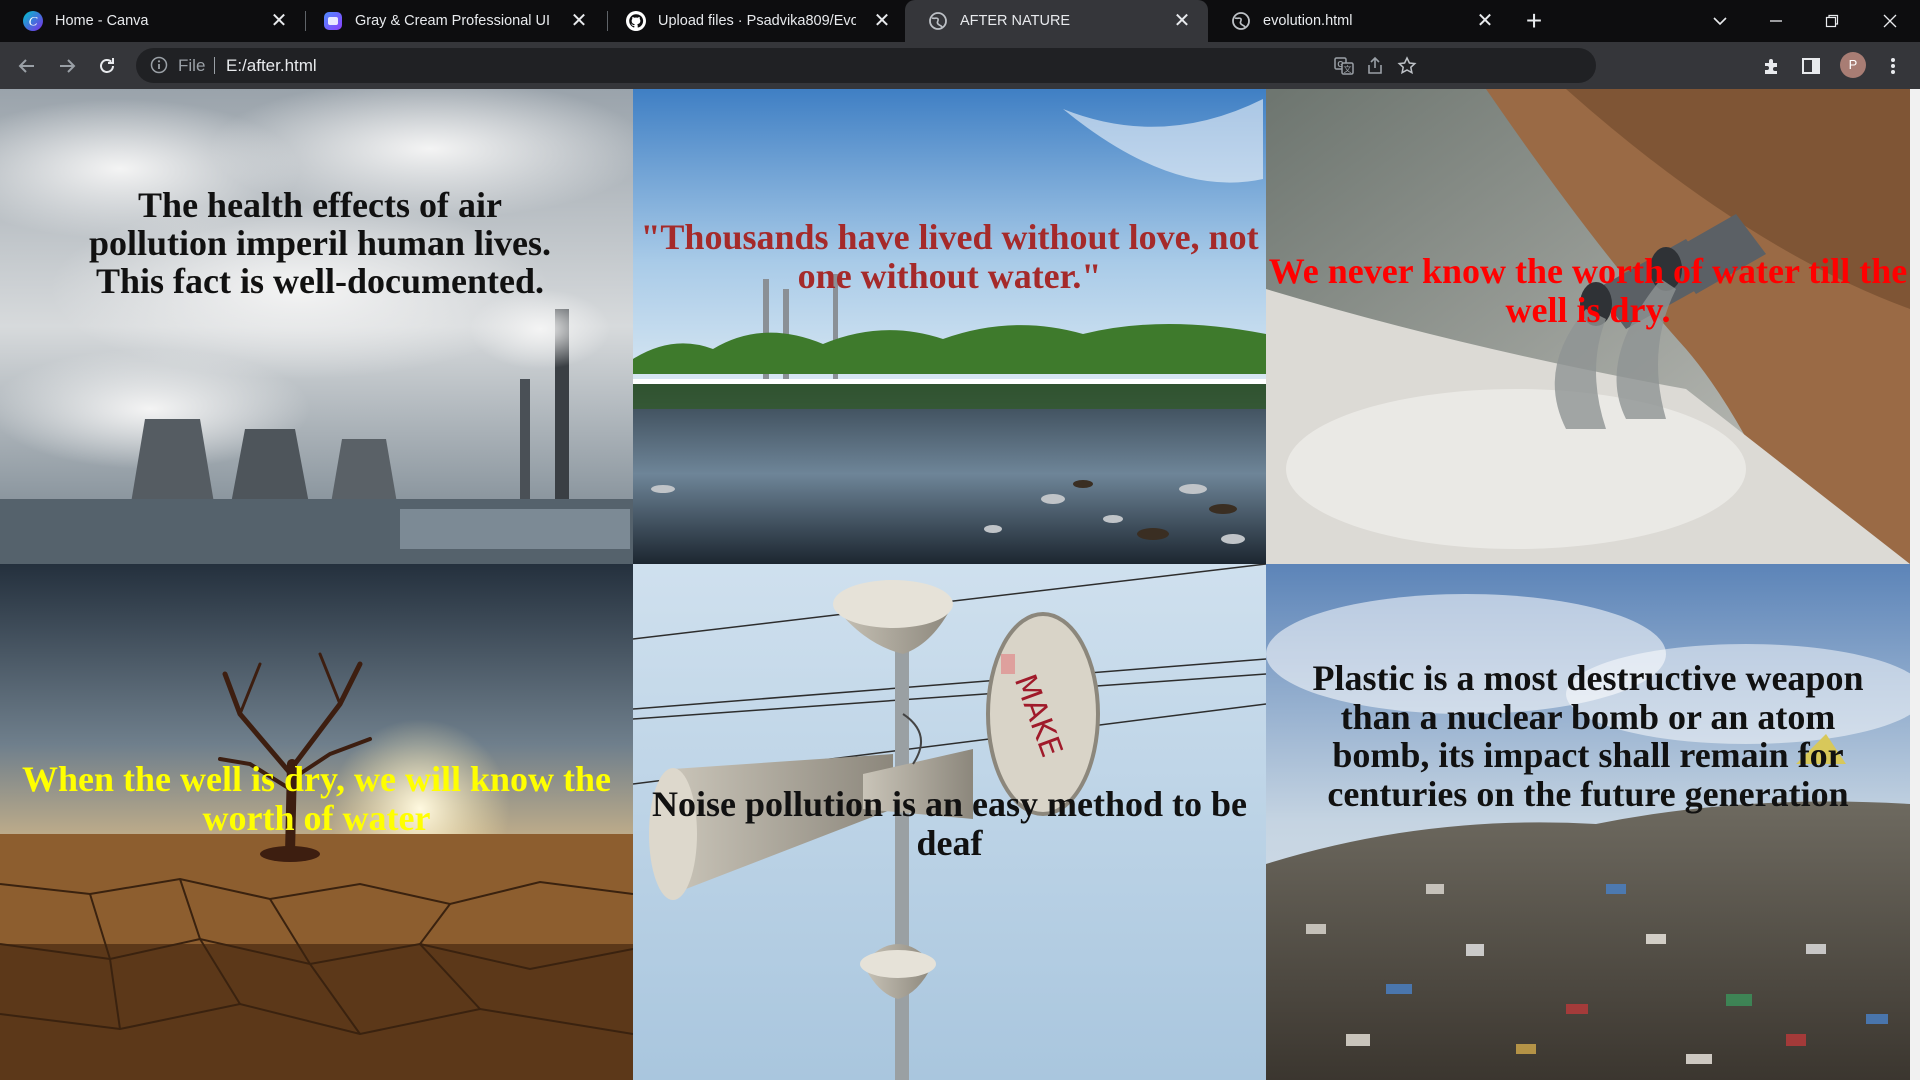  Describe the element at coordinates (1772, 66) in the screenshot. I see `extensions-icon` at that location.